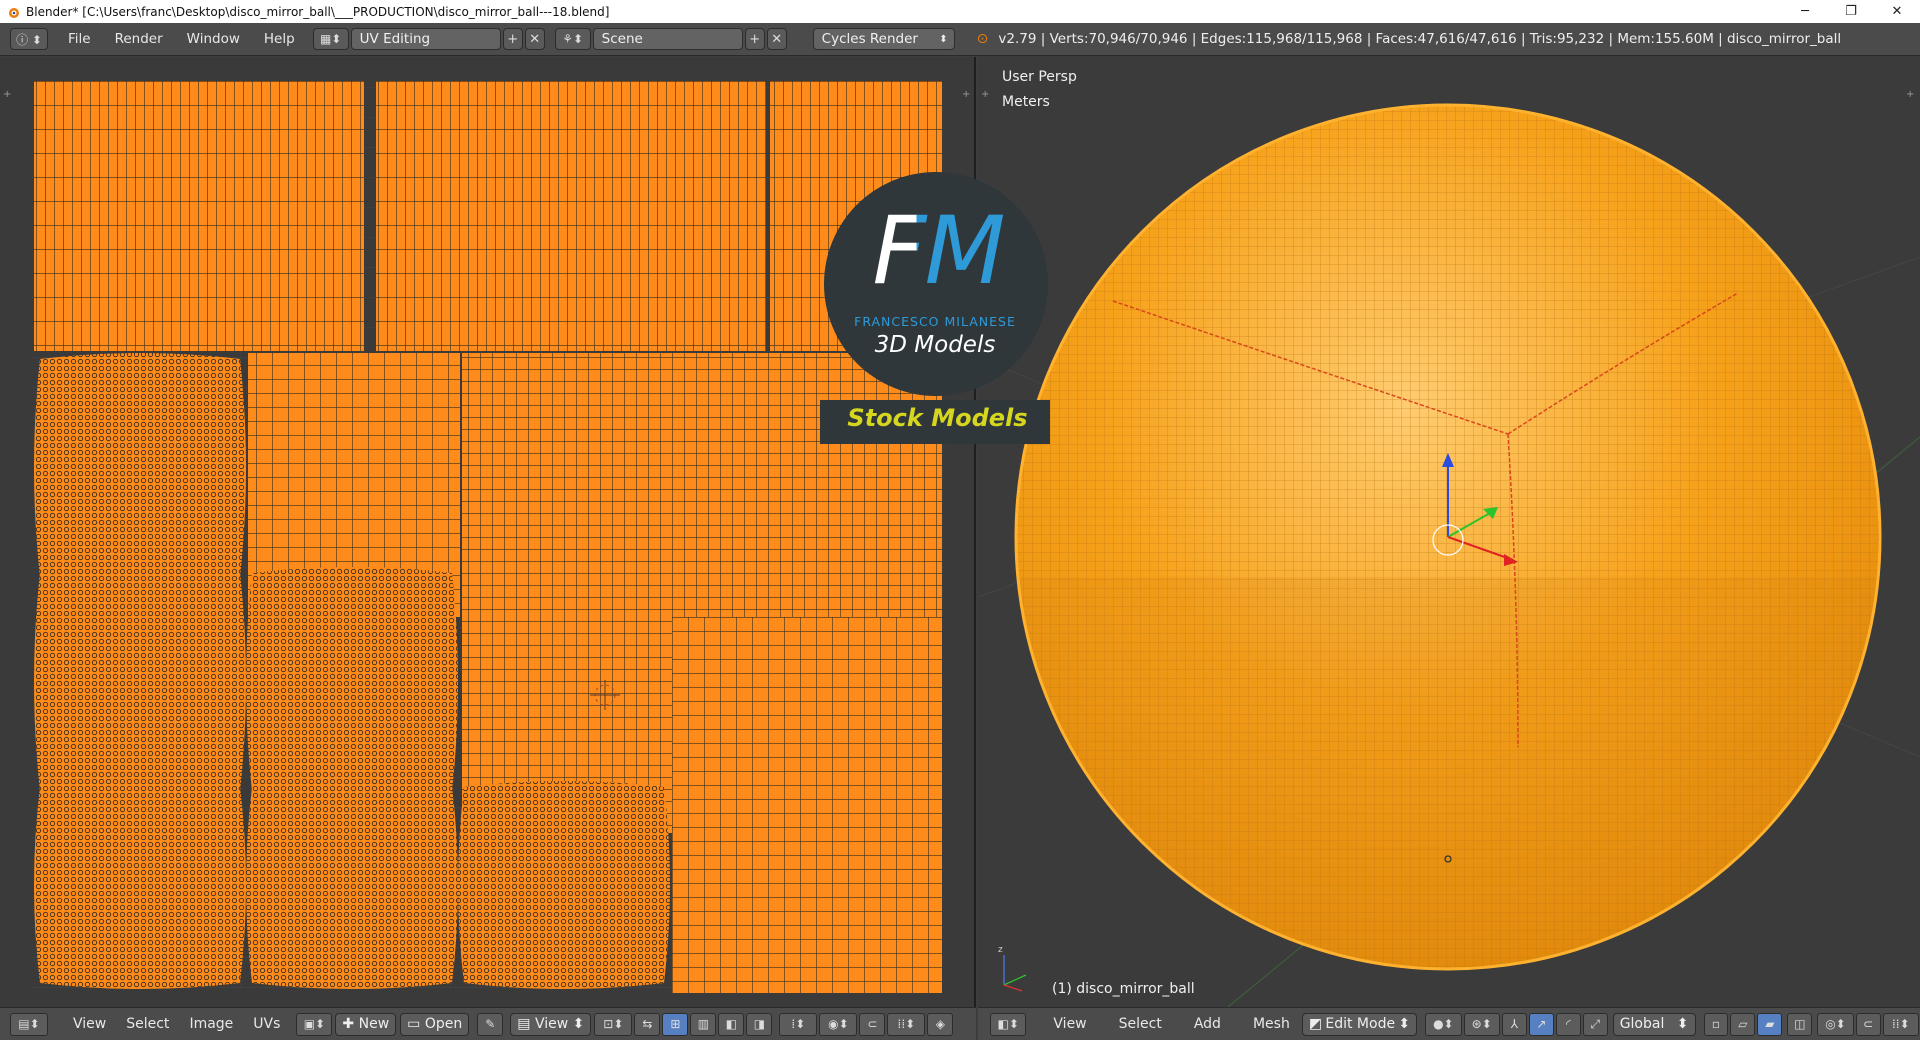 The height and width of the screenshot is (1040, 1920). Describe the element at coordinates (366, 1024) in the screenshot. I see `new-image-button: ✚ New` at that location.